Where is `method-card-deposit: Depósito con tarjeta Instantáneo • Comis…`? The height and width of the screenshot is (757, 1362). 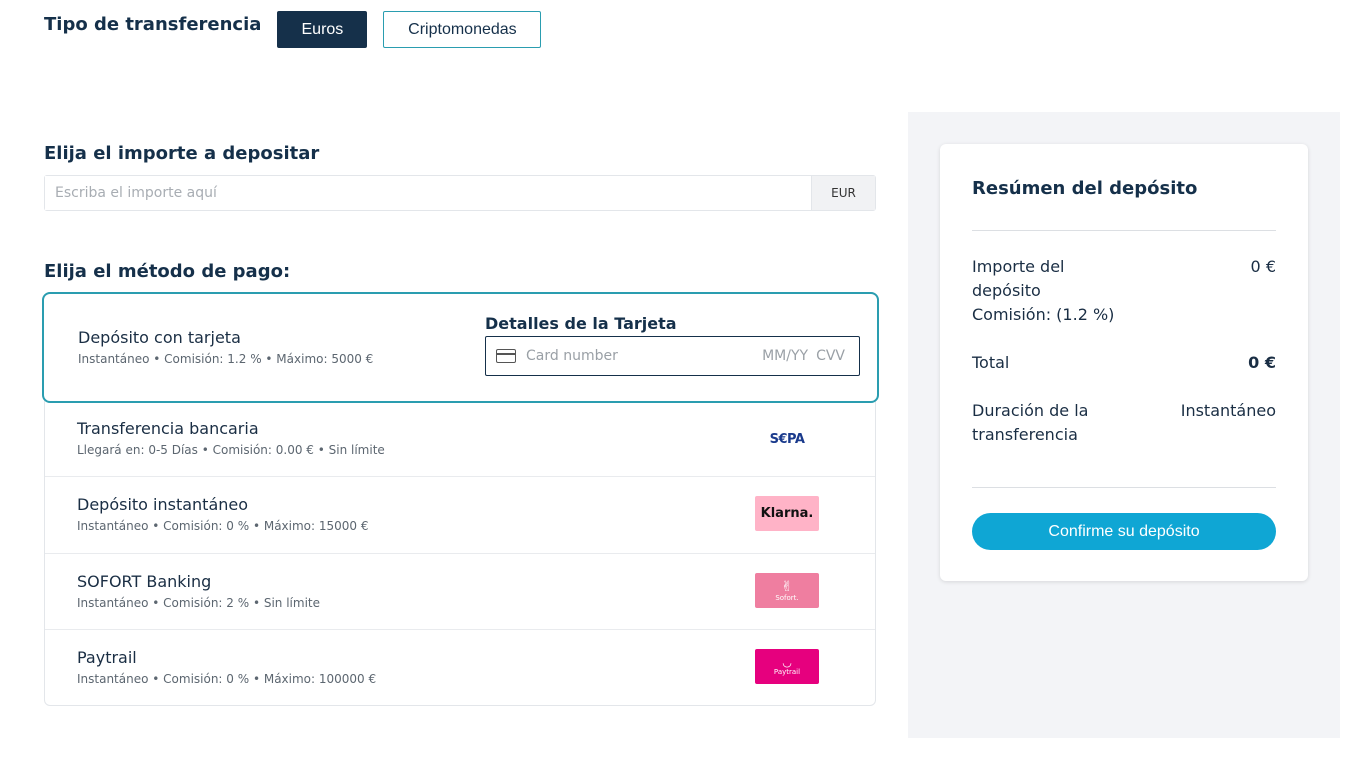
method-card-deposit: Depósito con tarjeta Instantáneo • Comis… is located at coordinates (460, 347).